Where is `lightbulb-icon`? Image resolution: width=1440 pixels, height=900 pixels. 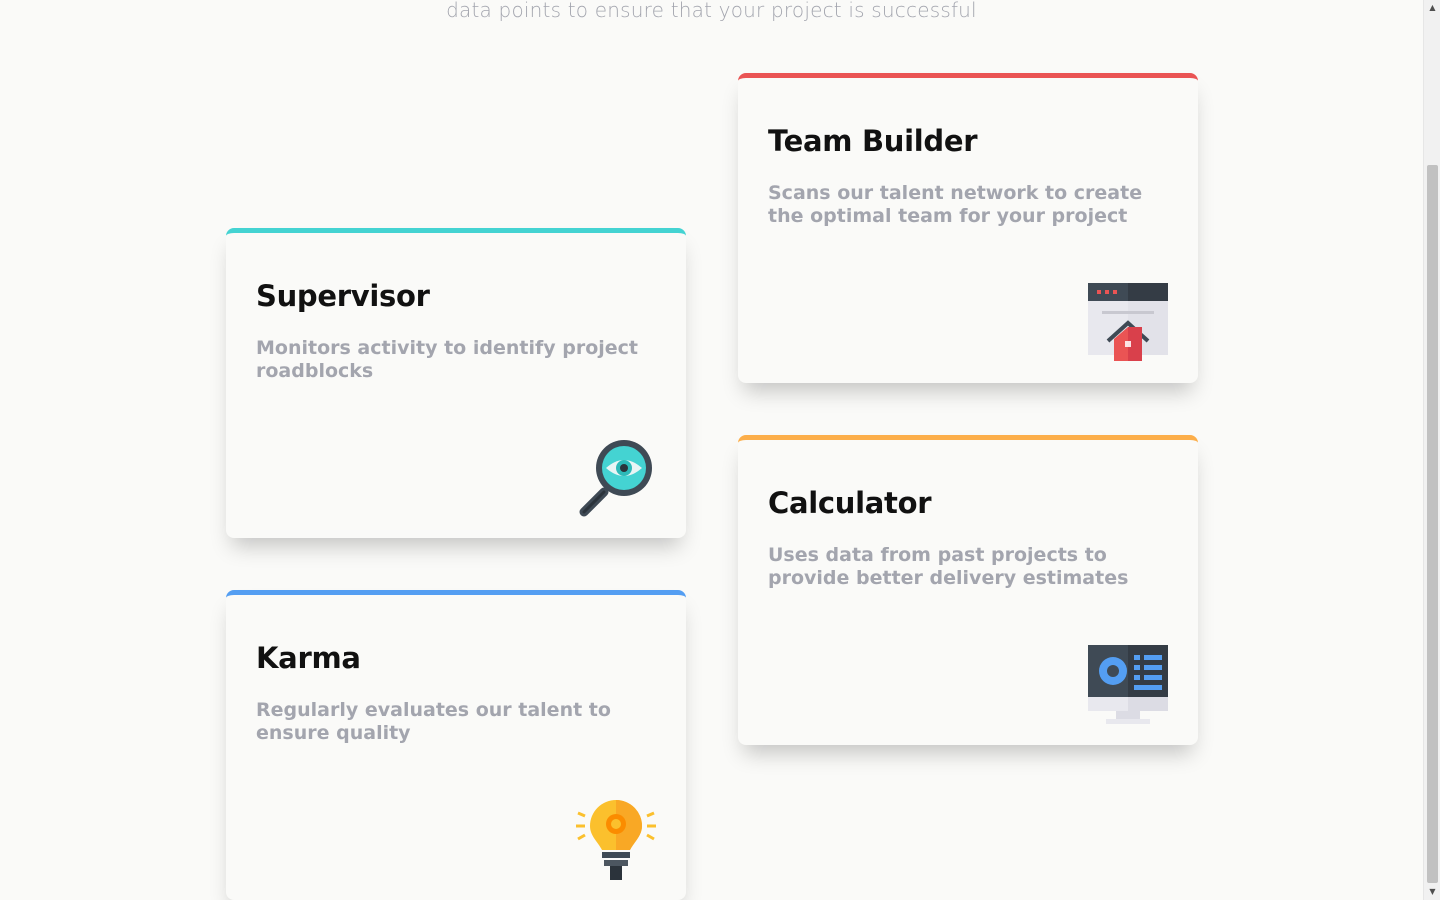
lightbulb-icon is located at coordinates (616, 840).